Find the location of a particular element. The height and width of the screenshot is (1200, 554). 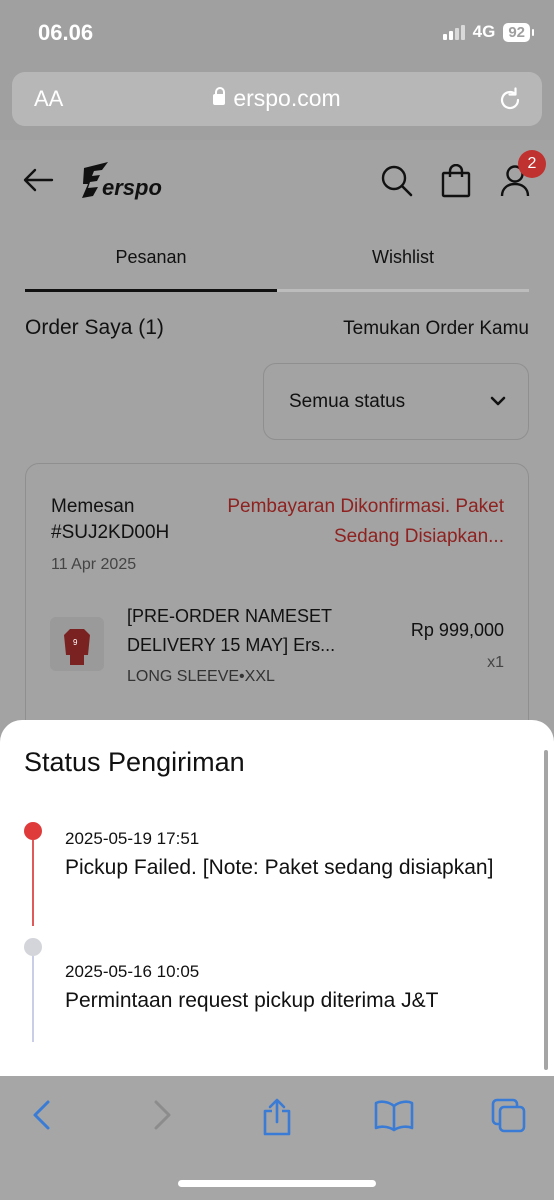

product-thumbnail: 9 is located at coordinates (77, 644).